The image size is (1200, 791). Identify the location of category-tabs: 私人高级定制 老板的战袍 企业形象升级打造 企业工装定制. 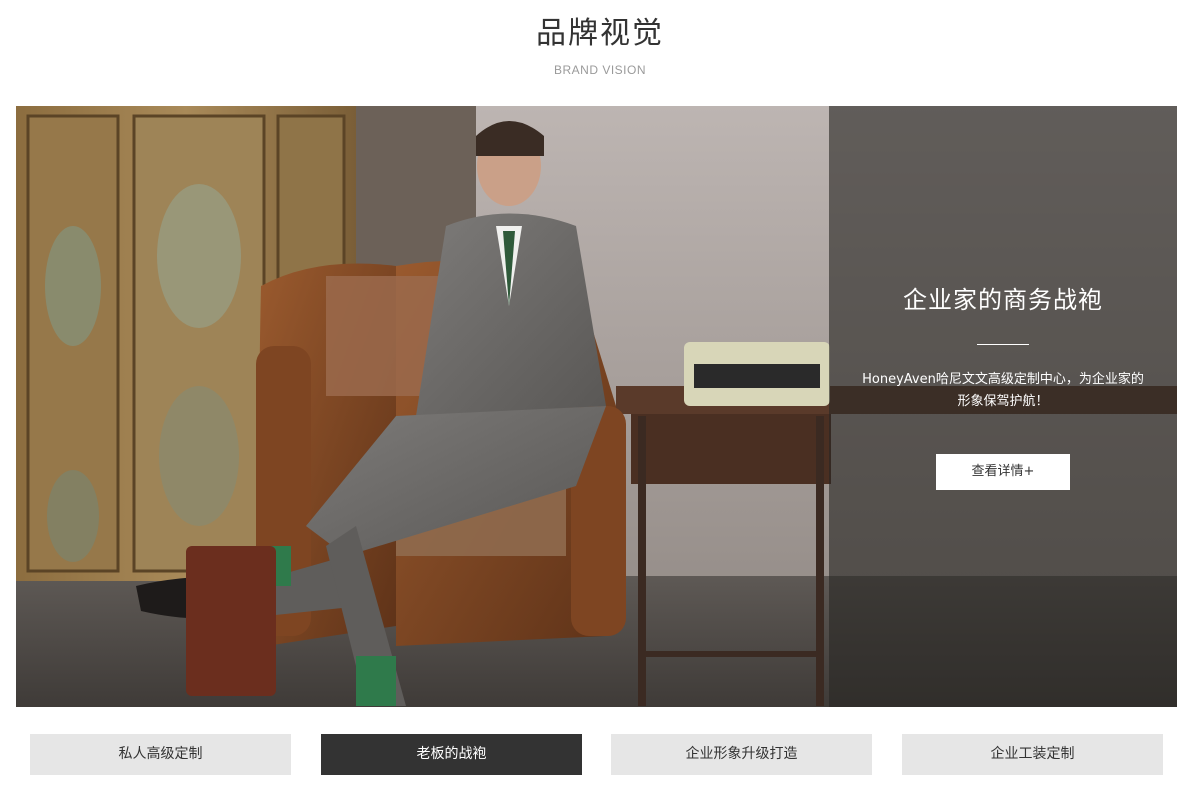
(597, 754).